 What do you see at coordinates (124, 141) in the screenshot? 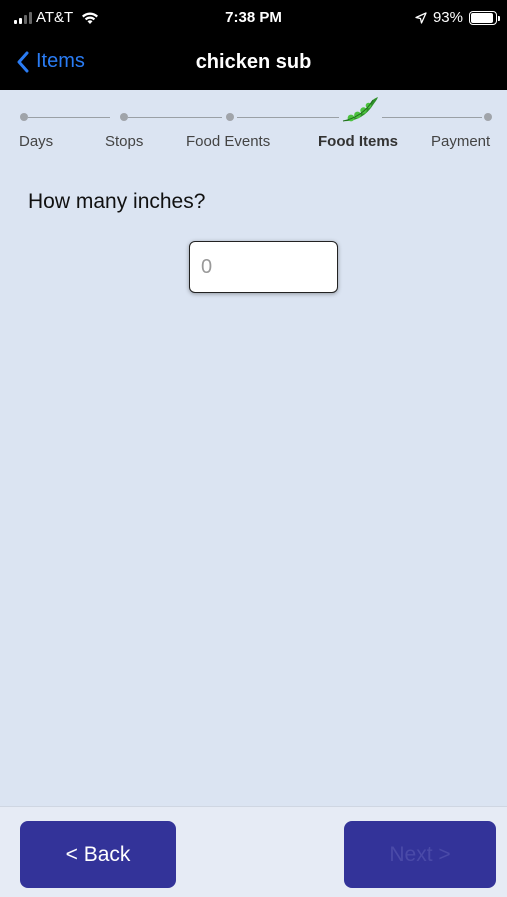
I see `step-label-stops: Stops` at bounding box center [124, 141].